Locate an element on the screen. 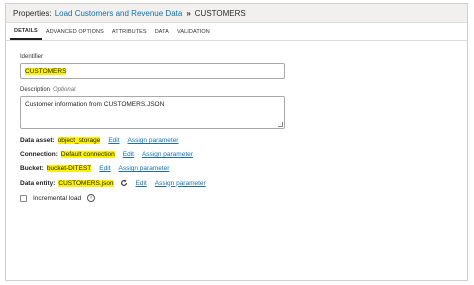 The height and width of the screenshot is (285, 474). data-asset-assign-parameter-link: Assign parameter is located at coordinates (153, 140).